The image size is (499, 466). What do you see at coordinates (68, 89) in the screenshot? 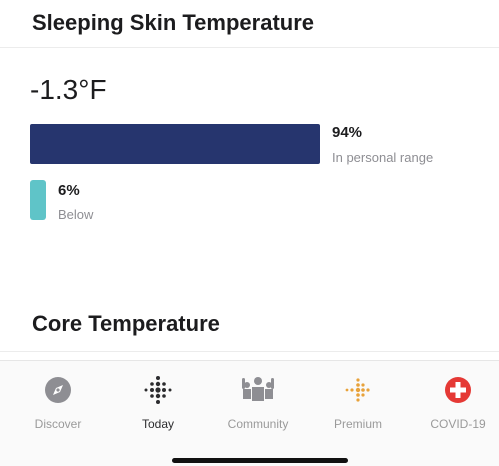
I see `temperature-value: -1.3°F` at bounding box center [68, 89].